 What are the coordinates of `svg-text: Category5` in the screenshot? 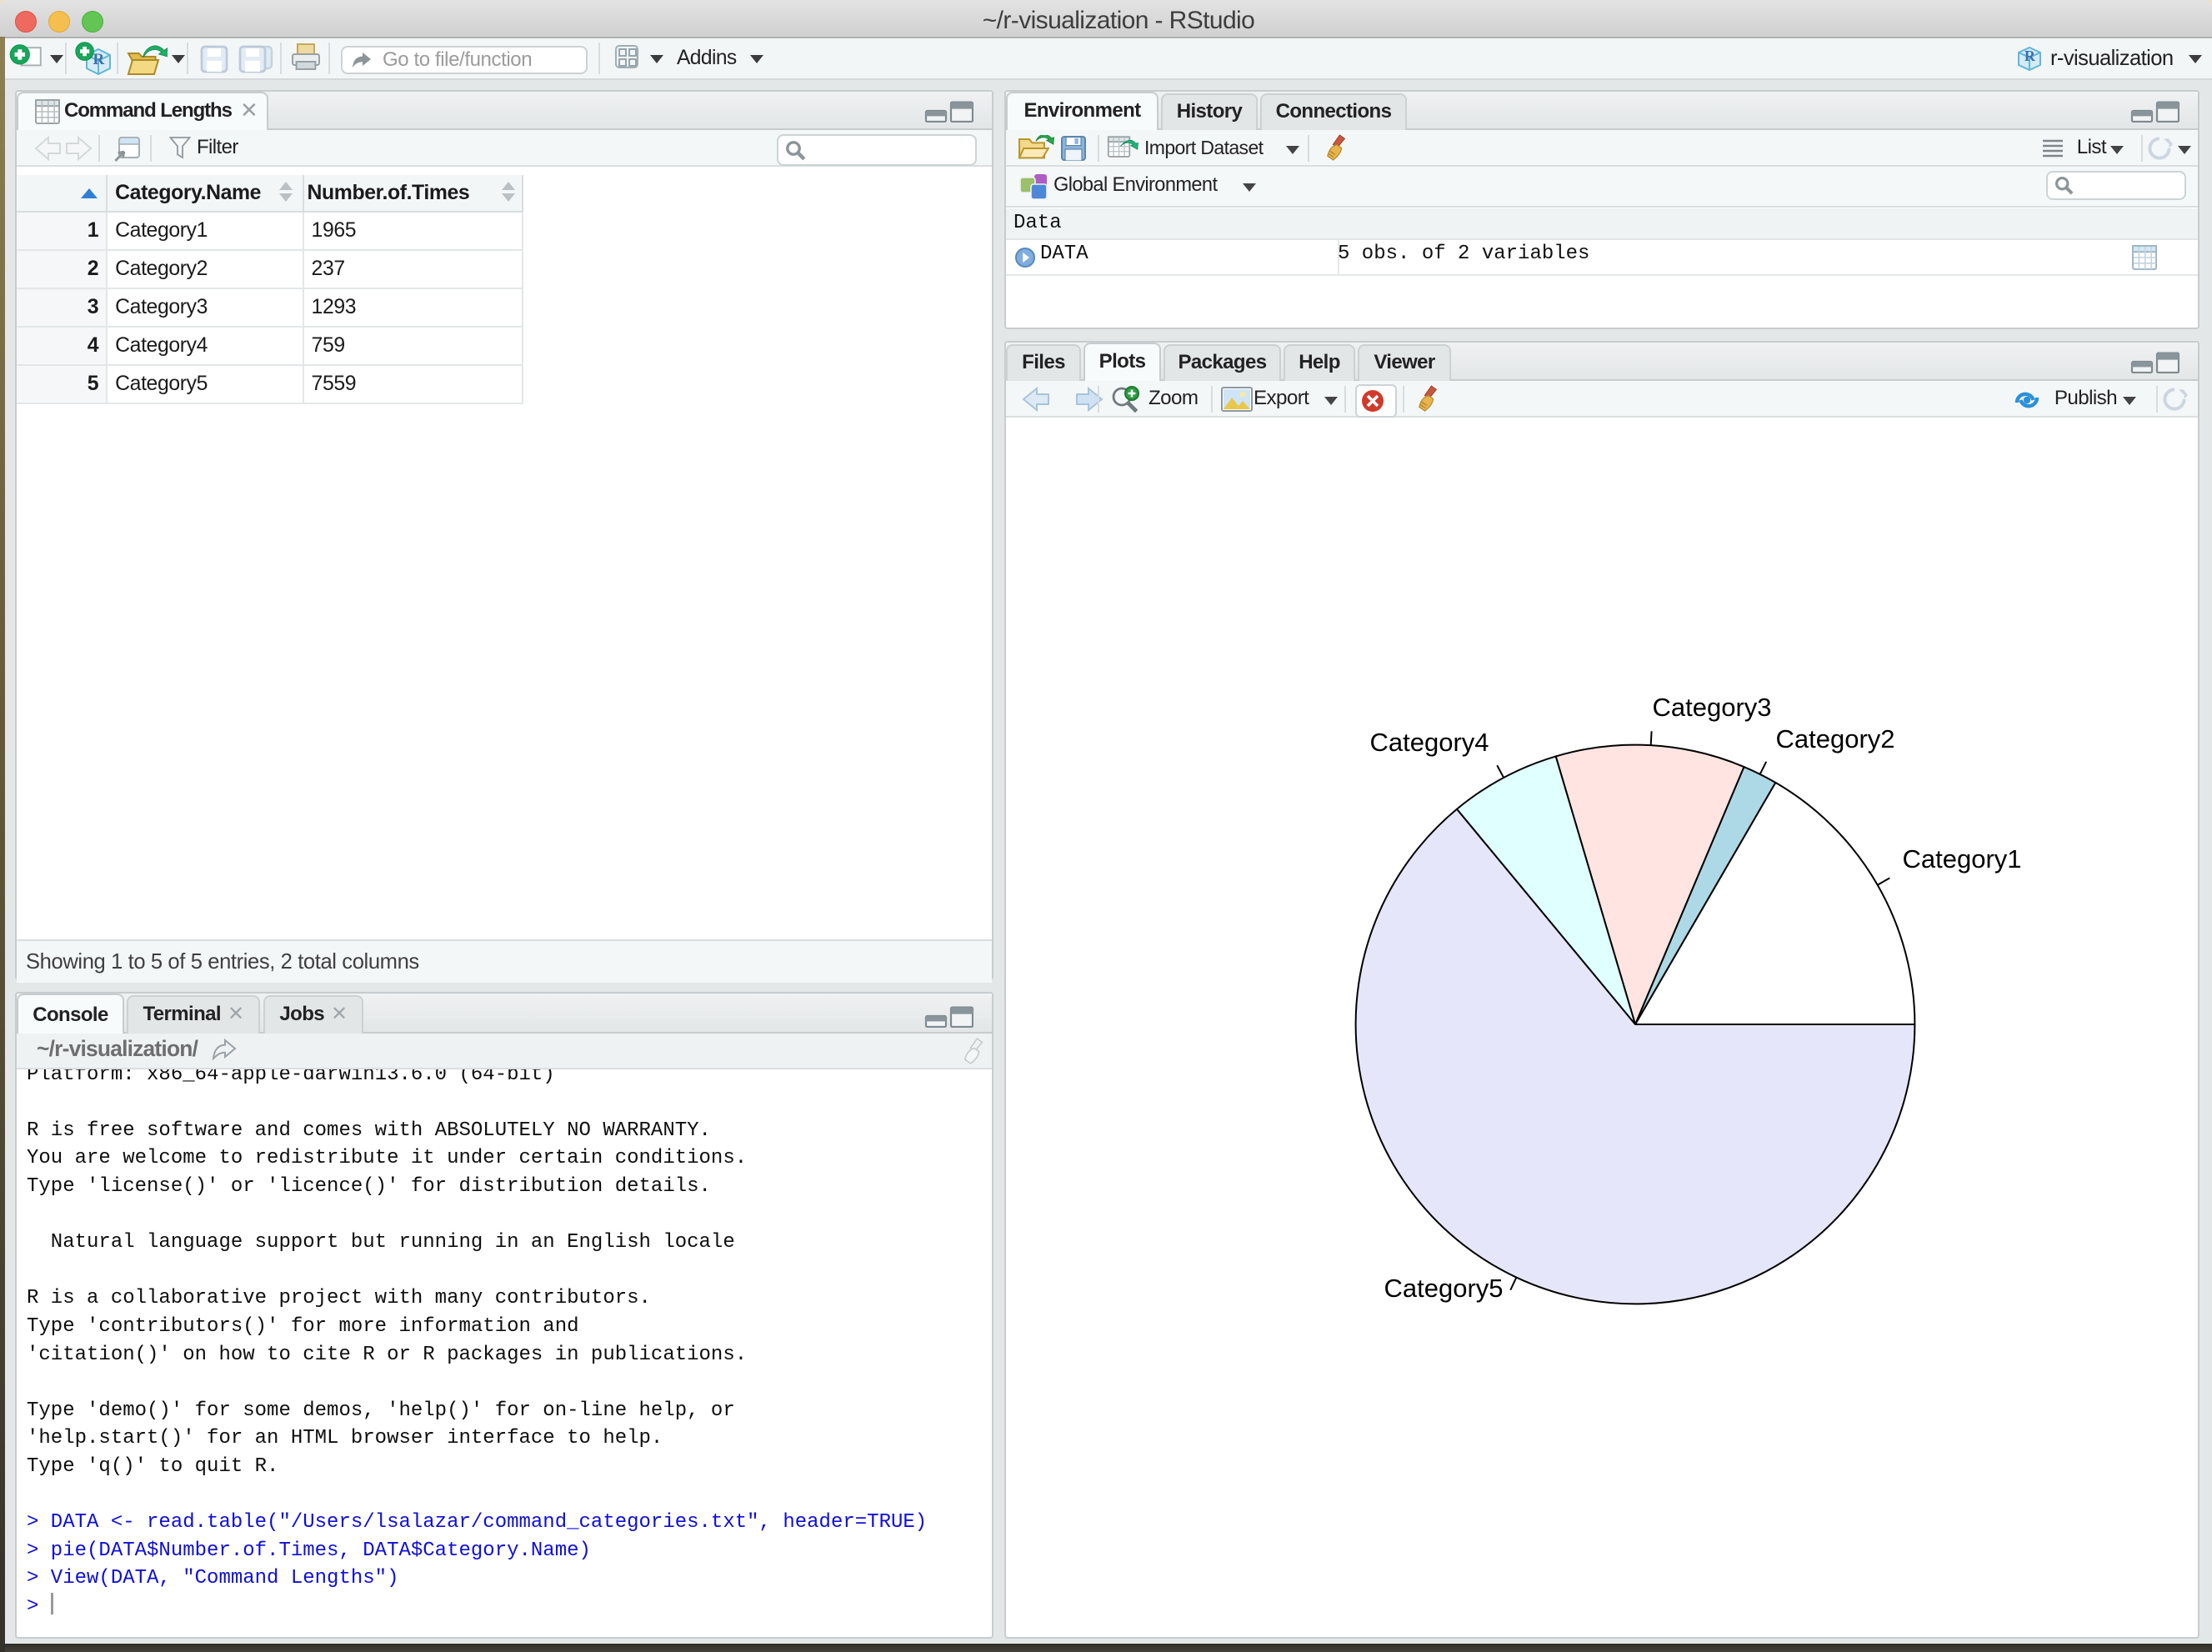 It's located at (1443, 1288).